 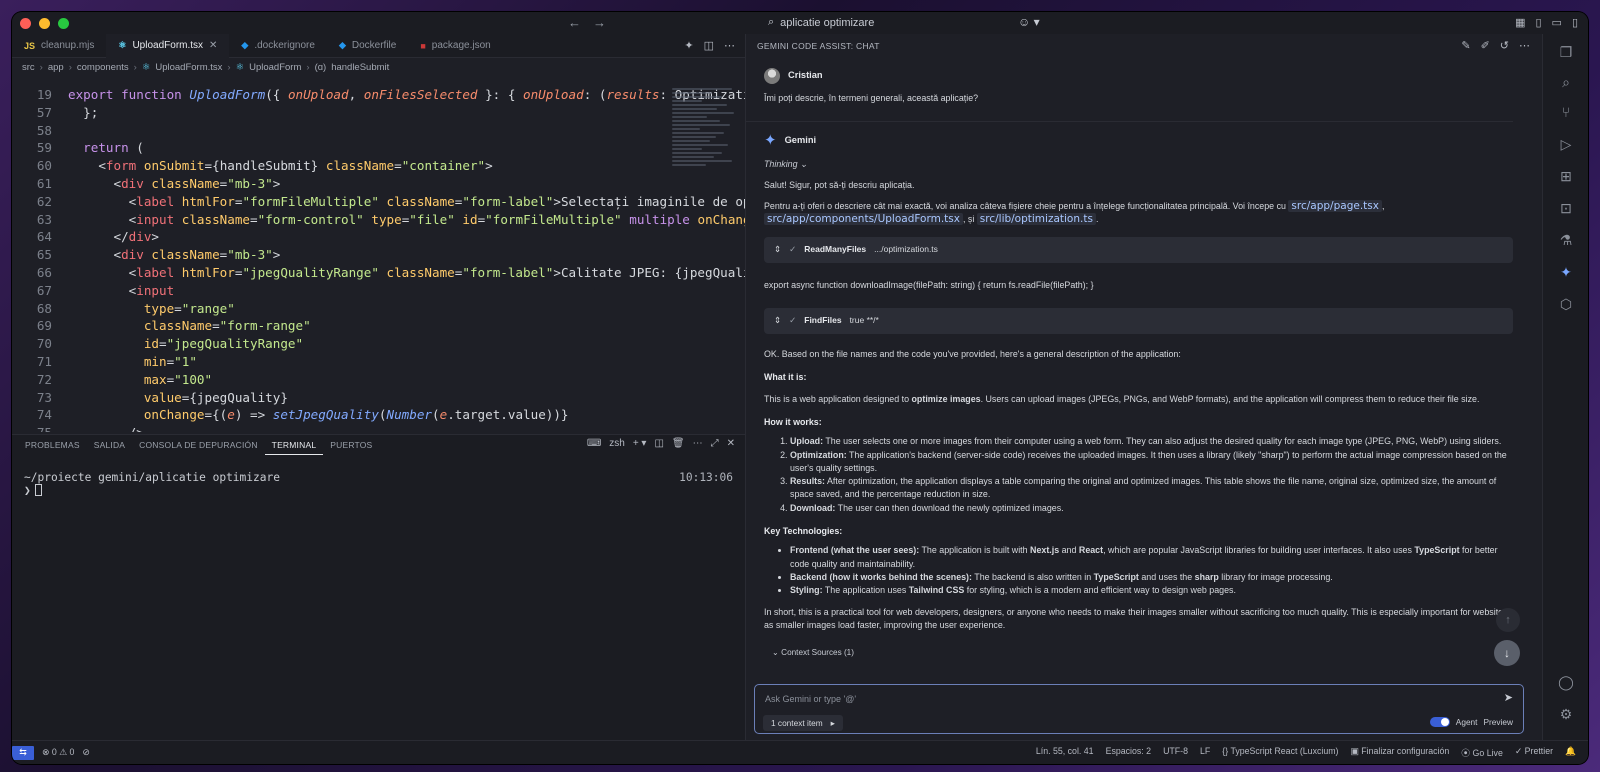 What do you see at coordinates (63, 23) in the screenshot?
I see `maximize-window-button` at bounding box center [63, 23].